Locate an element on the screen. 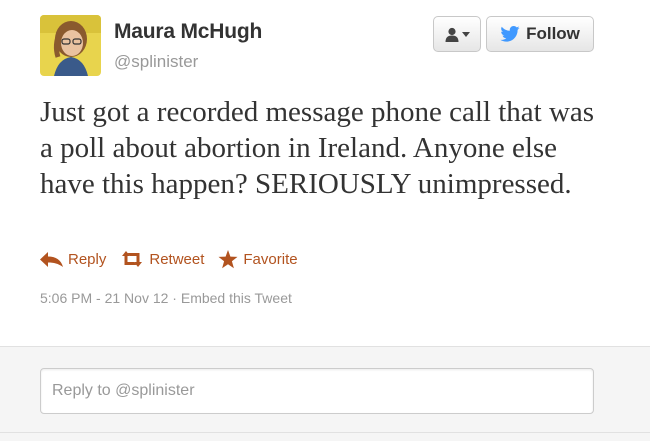 This screenshot has width=650, height=441. reply-label: Reply is located at coordinates (87, 259).